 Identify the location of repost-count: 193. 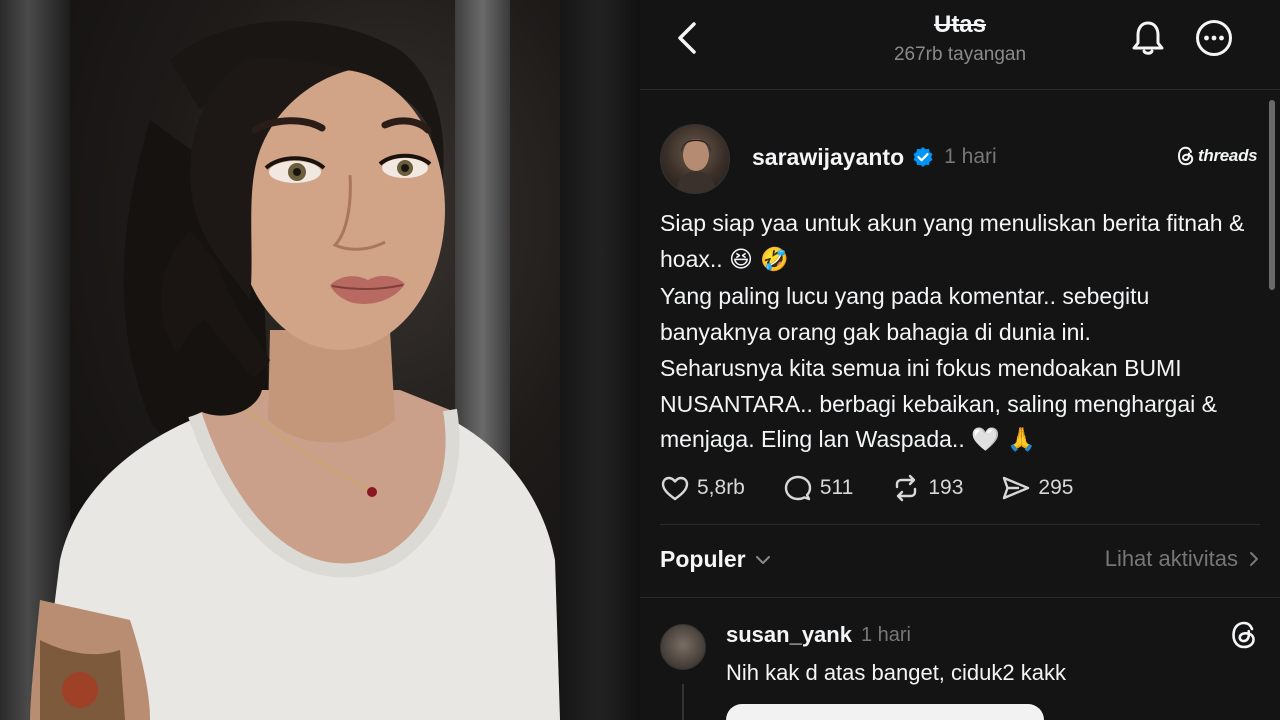
(946, 487).